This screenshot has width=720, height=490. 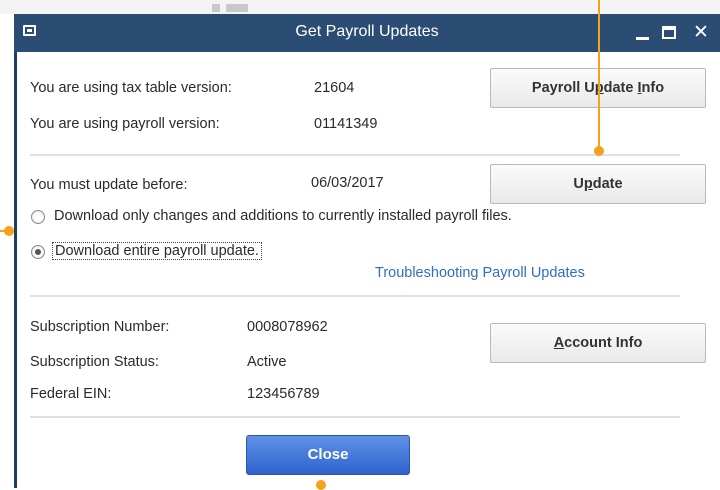 What do you see at coordinates (328, 455) in the screenshot?
I see `close-button: Close` at bounding box center [328, 455].